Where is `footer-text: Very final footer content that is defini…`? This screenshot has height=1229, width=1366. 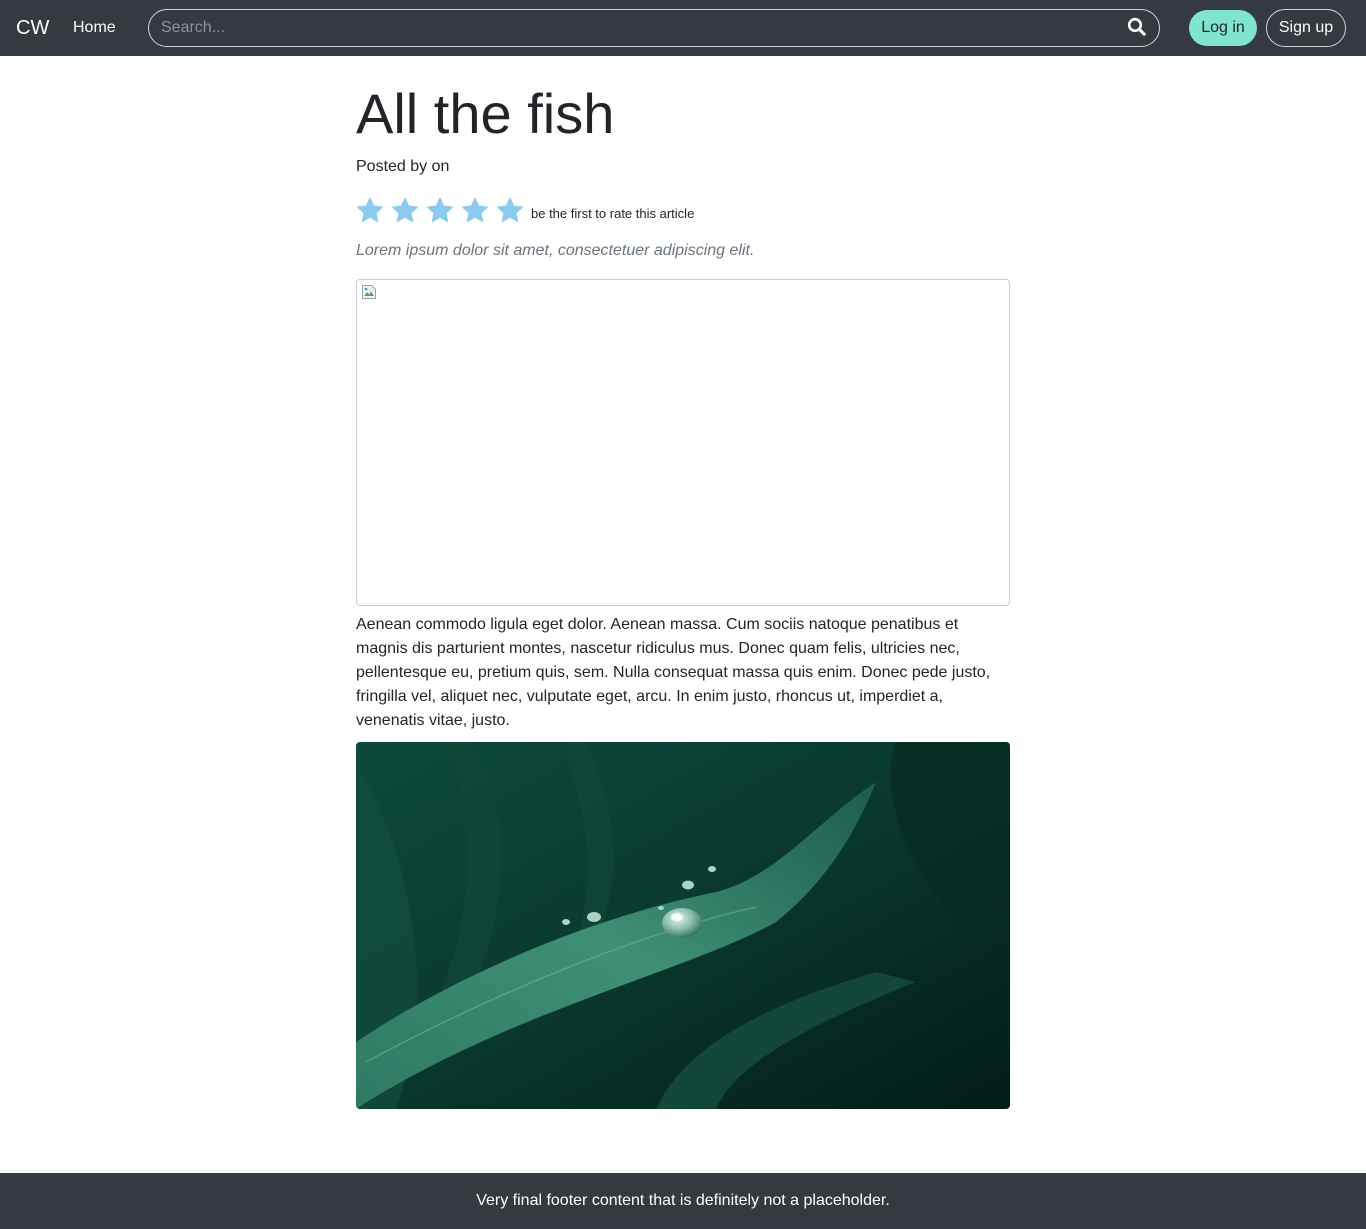
footer-text: Very final footer content that is defini… is located at coordinates (683, 1200).